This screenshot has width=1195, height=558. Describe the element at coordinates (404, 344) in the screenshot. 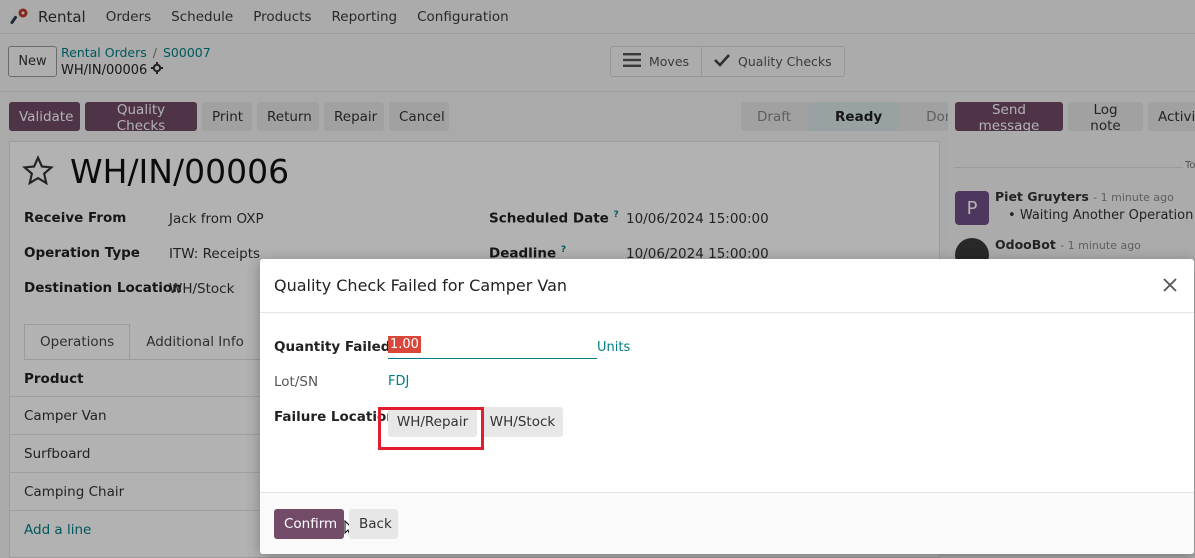

I see `quantity-failed-value: 1.00` at that location.